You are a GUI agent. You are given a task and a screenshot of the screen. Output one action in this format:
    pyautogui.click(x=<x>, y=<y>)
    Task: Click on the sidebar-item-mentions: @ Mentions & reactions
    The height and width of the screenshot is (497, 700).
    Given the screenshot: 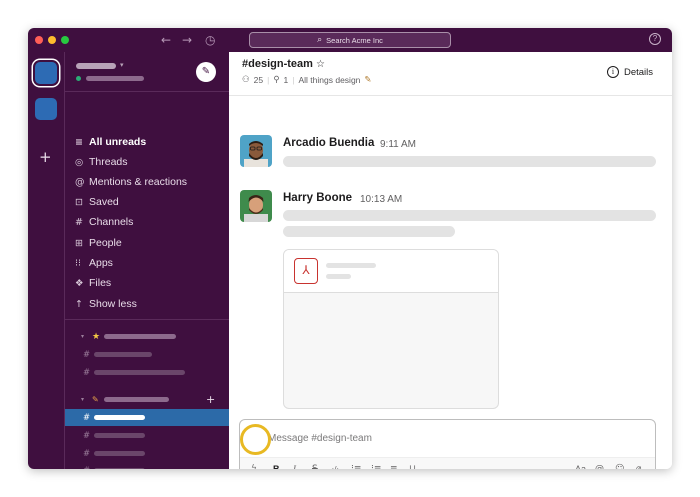 What is the action you would take?
    pyautogui.click(x=147, y=182)
    